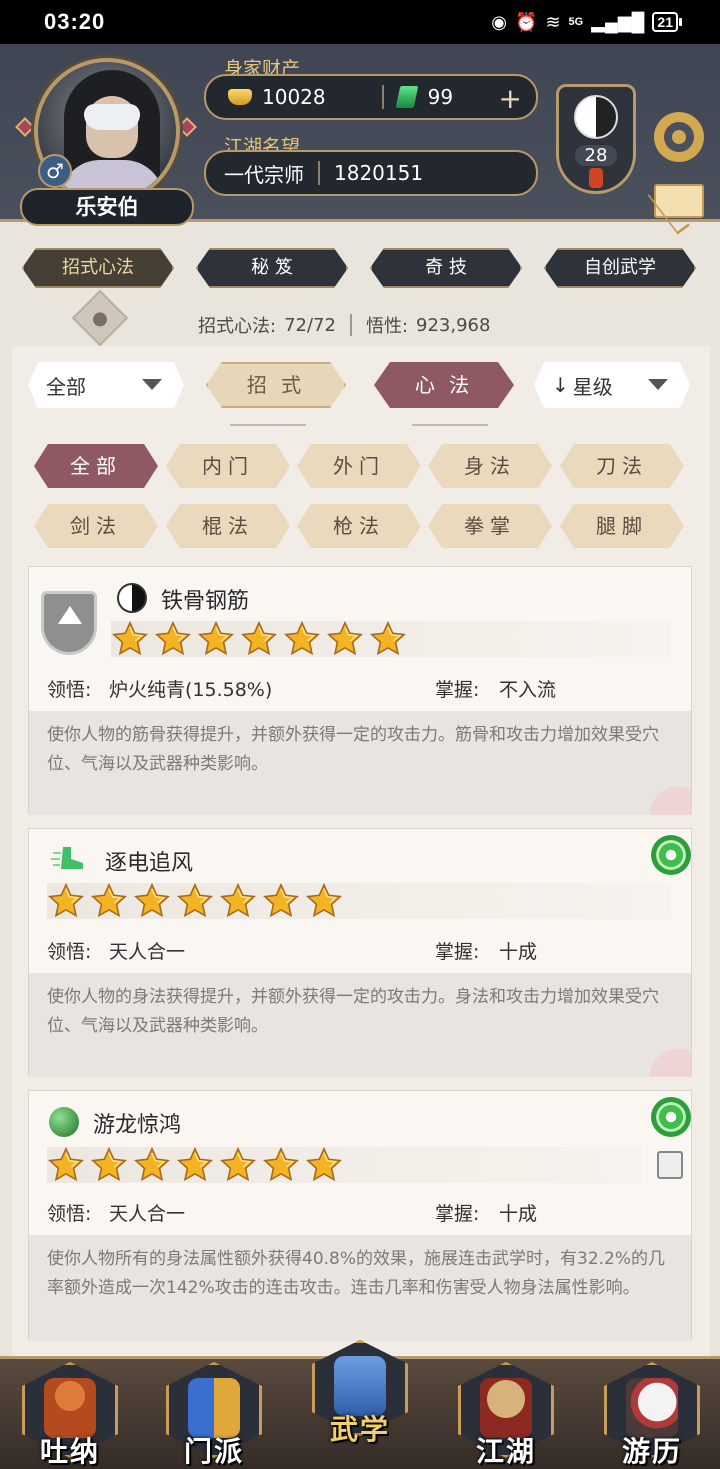 This screenshot has height=1469, width=720. What do you see at coordinates (344, 325) in the screenshot?
I see `skill-stats: 招式心法: 72/72 悟性: 923,968` at bounding box center [344, 325].